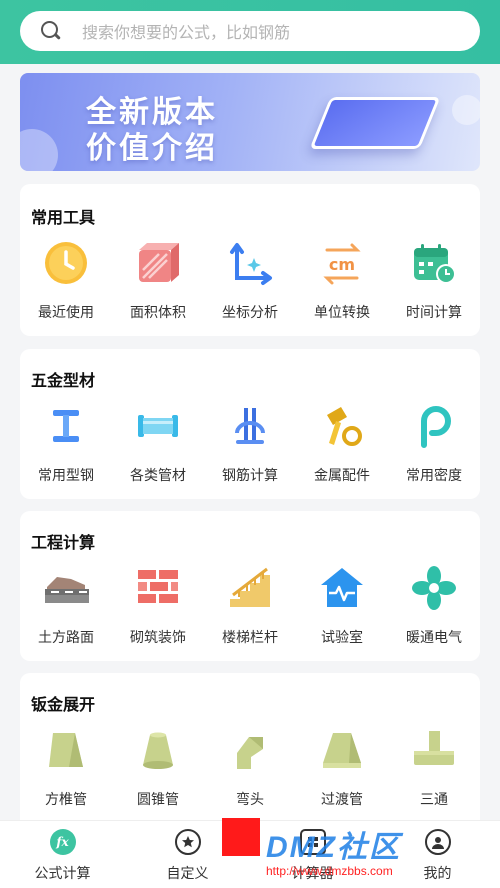 The height and width of the screenshot is (888, 500). Describe the element at coordinates (250, 750) in the screenshot. I see `elbow-icon` at that location.